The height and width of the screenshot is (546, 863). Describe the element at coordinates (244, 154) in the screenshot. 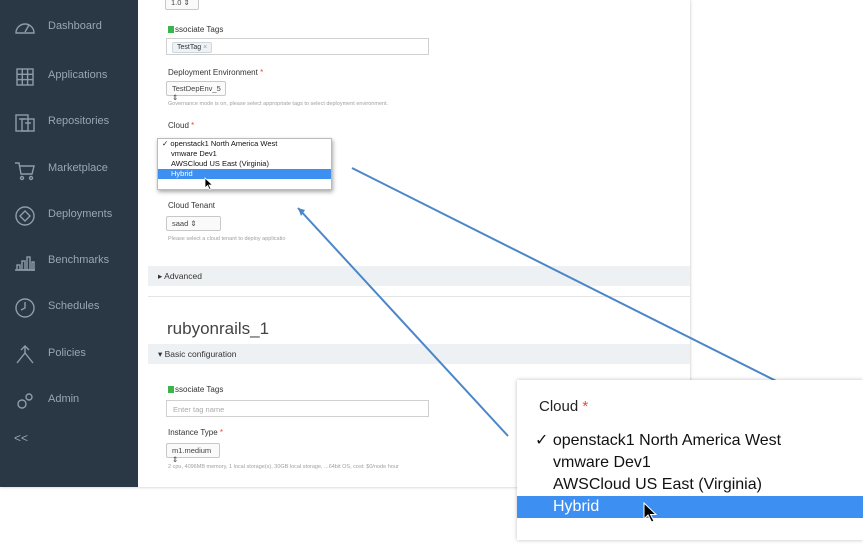

I see `cloud-option: vmware Dev1` at that location.